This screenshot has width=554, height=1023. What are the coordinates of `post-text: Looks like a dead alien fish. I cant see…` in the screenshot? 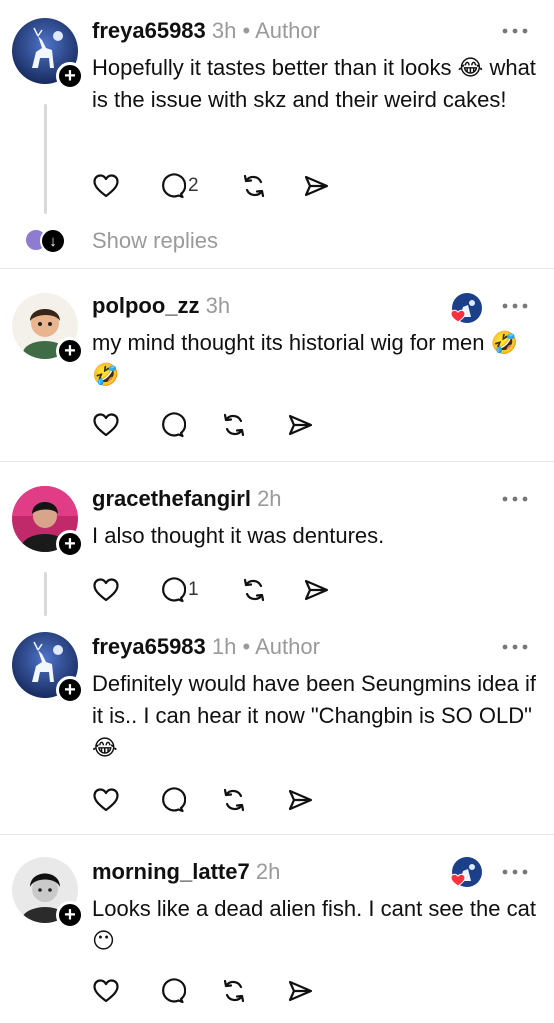 It's located at (314, 924).